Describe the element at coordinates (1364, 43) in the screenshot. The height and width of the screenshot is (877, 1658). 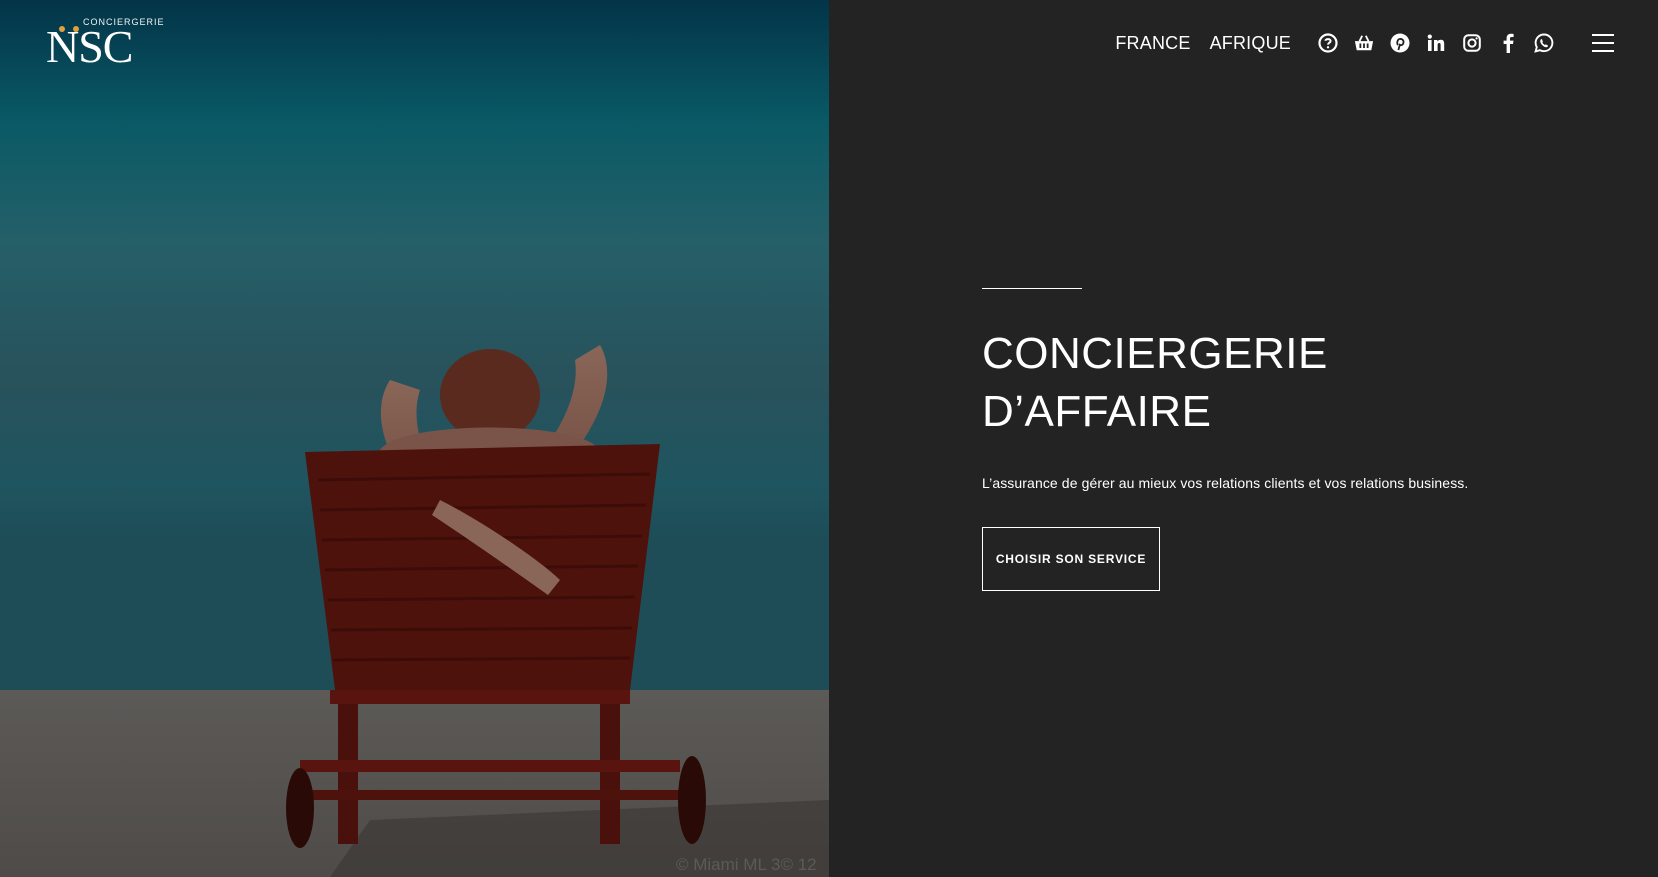
I see `shopping-basket-icon` at that location.